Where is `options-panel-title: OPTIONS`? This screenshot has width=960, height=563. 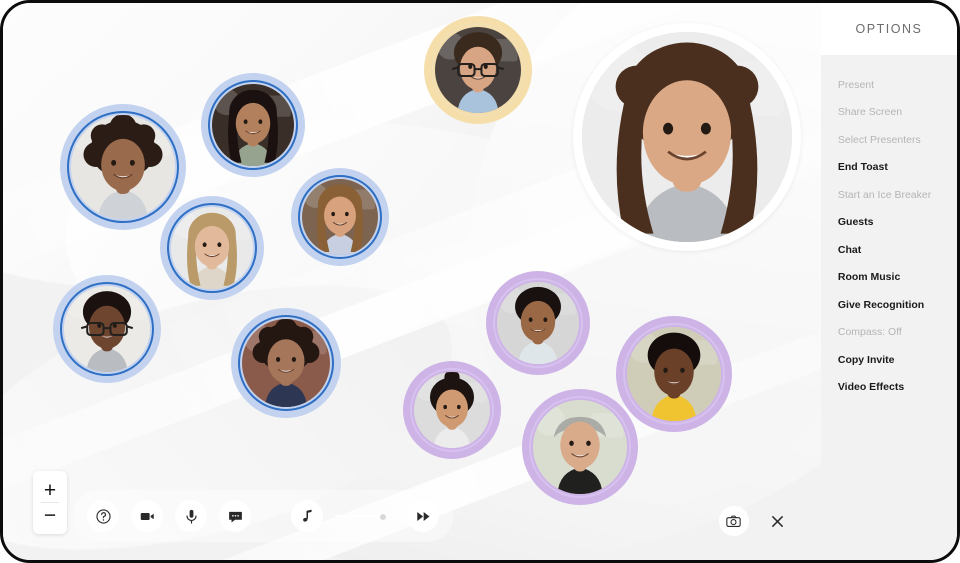 options-panel-title: OPTIONS is located at coordinates (888, 29).